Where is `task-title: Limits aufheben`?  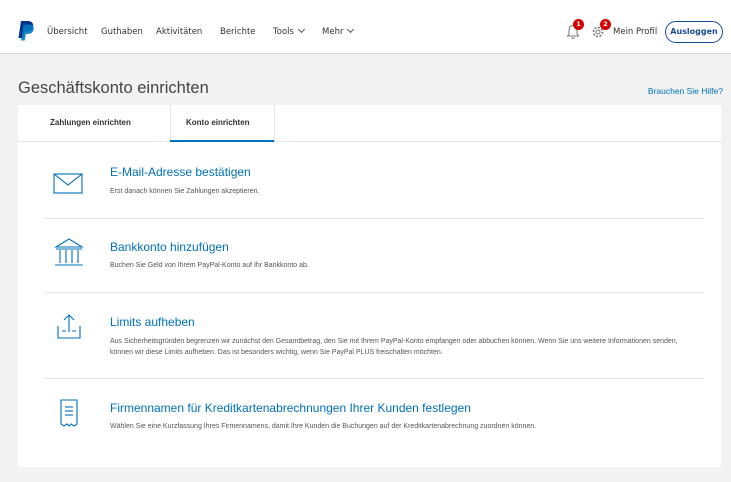 task-title: Limits aufheben is located at coordinates (152, 322).